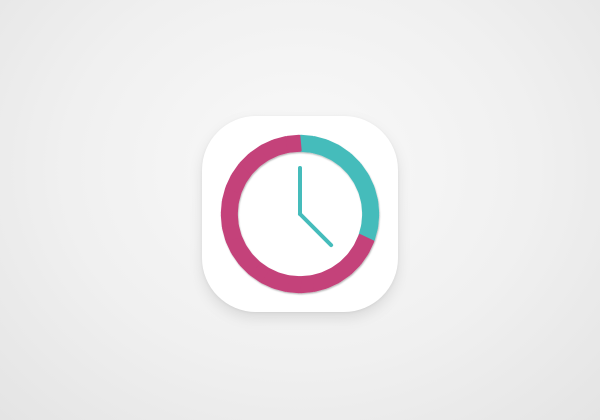  Describe the element at coordinates (316, 230) in the screenshot. I see `hour-hand` at that location.